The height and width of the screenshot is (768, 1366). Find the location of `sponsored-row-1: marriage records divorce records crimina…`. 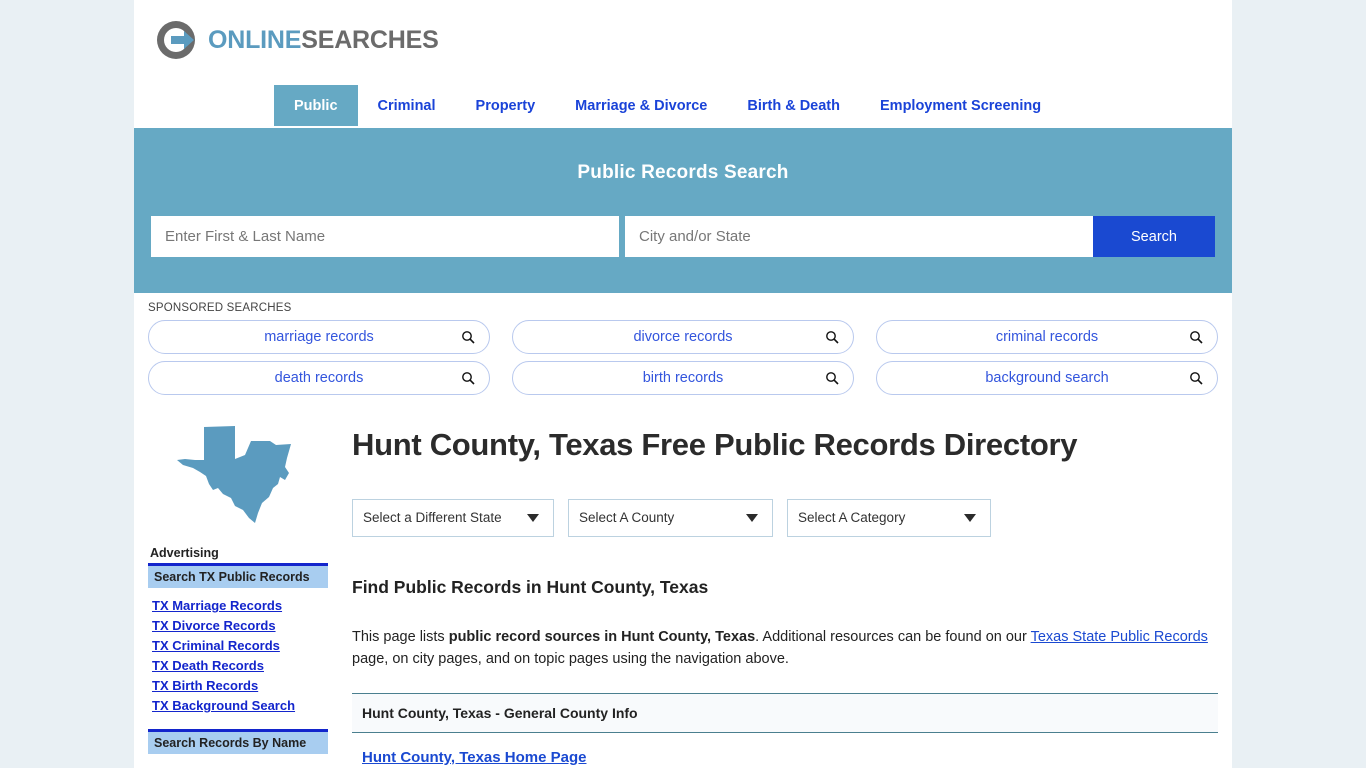

sponsored-row-1: marriage records divorce records crimina… is located at coordinates (683, 337).